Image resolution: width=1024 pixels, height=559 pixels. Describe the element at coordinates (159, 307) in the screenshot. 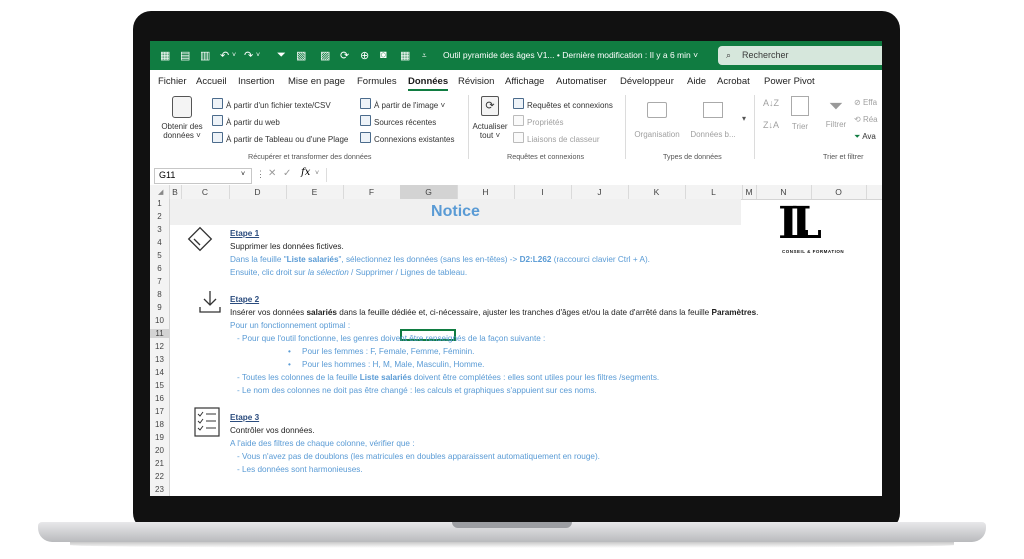

I see `row-header: 9` at that location.